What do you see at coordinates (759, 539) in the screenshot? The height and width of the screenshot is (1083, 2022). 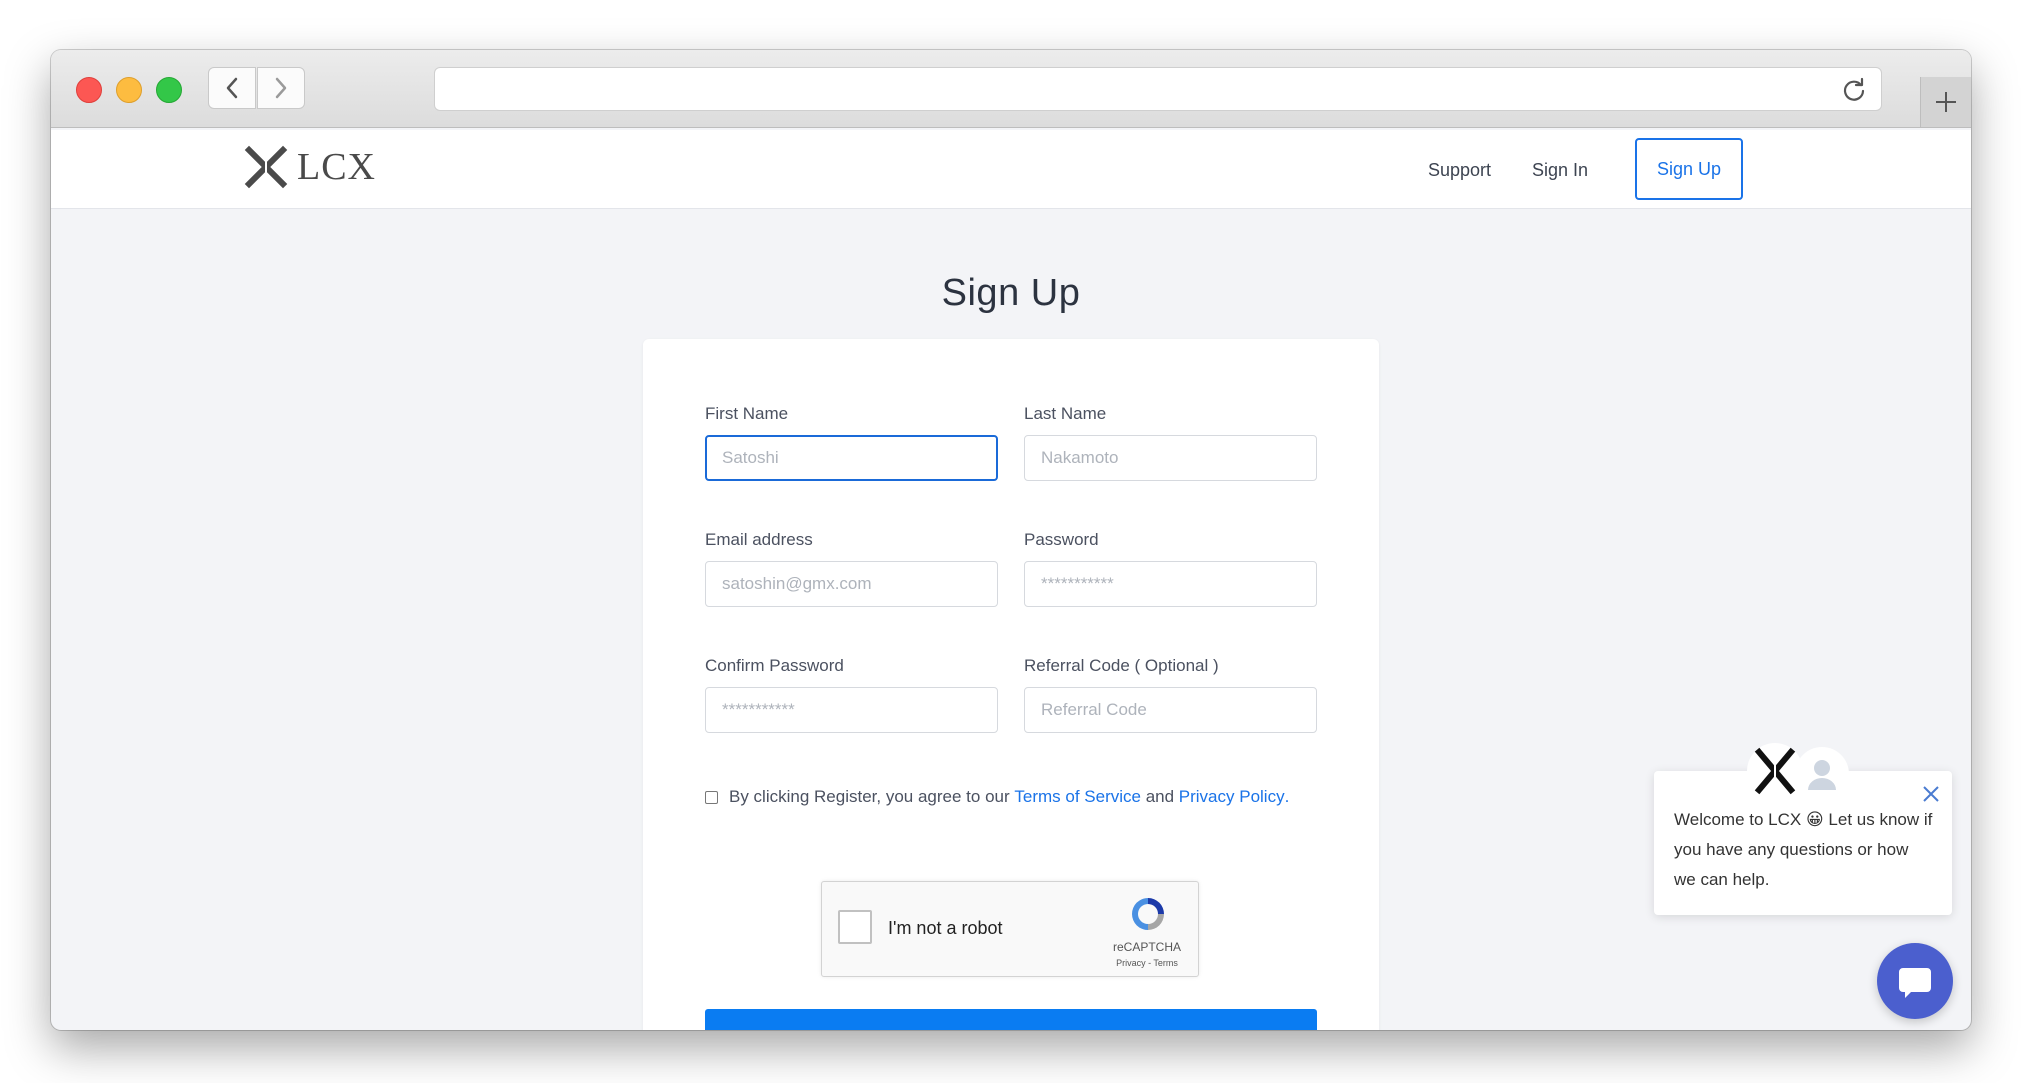 I see `email-label: Email address` at bounding box center [759, 539].